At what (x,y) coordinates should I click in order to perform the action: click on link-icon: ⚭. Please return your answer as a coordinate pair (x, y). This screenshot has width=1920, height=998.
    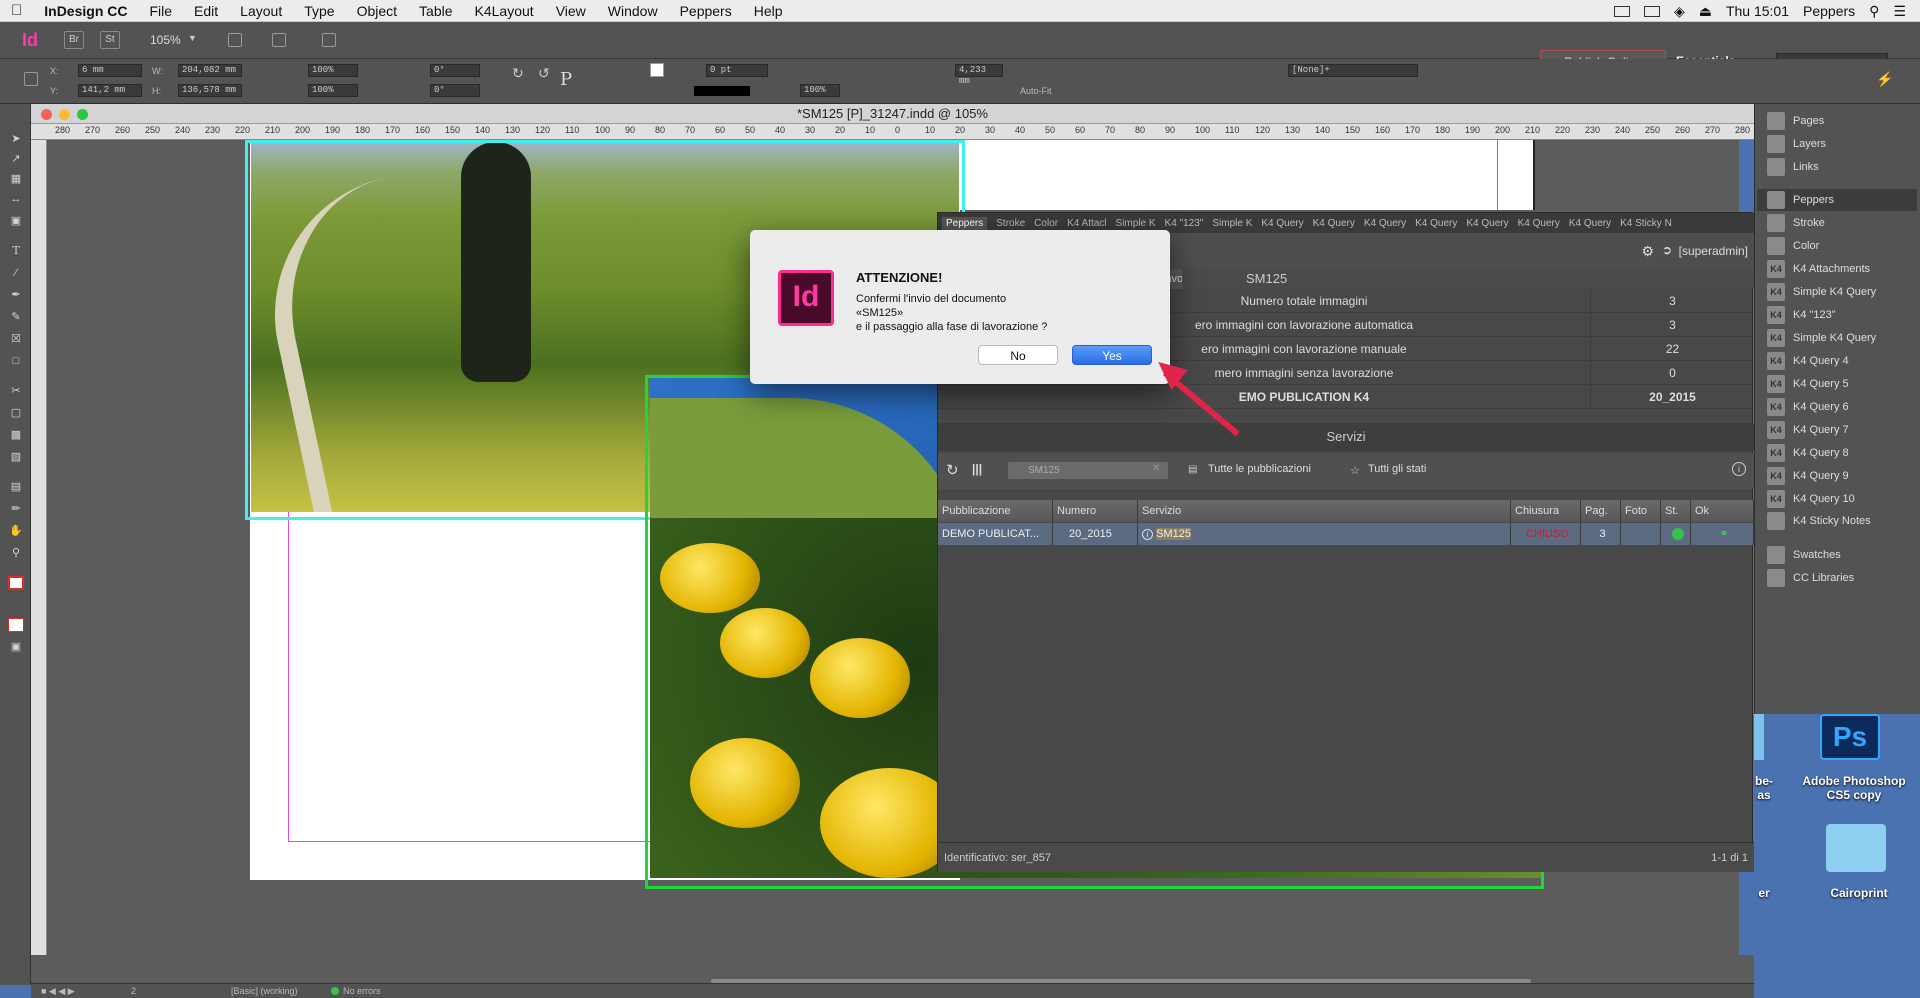
    Looking at the image, I should click on (1722, 534).